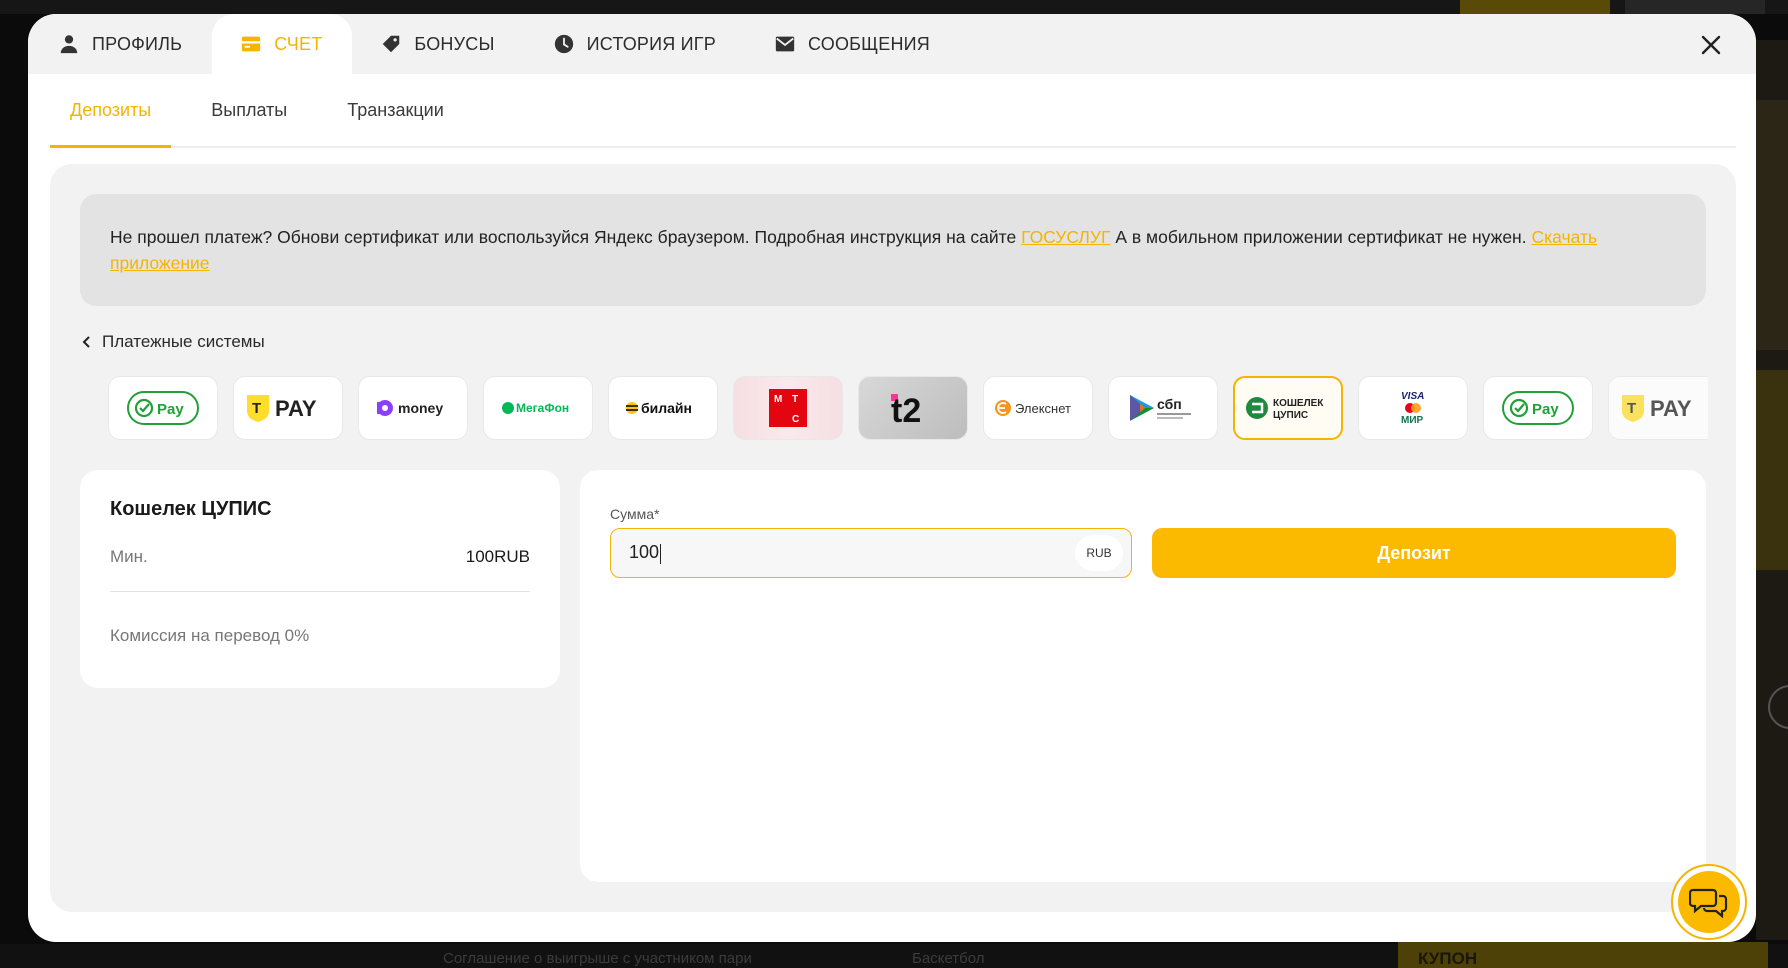 The width and height of the screenshot is (1788, 968). Describe the element at coordinates (86, 342) in the screenshot. I see `chevron-left-icon` at that location.